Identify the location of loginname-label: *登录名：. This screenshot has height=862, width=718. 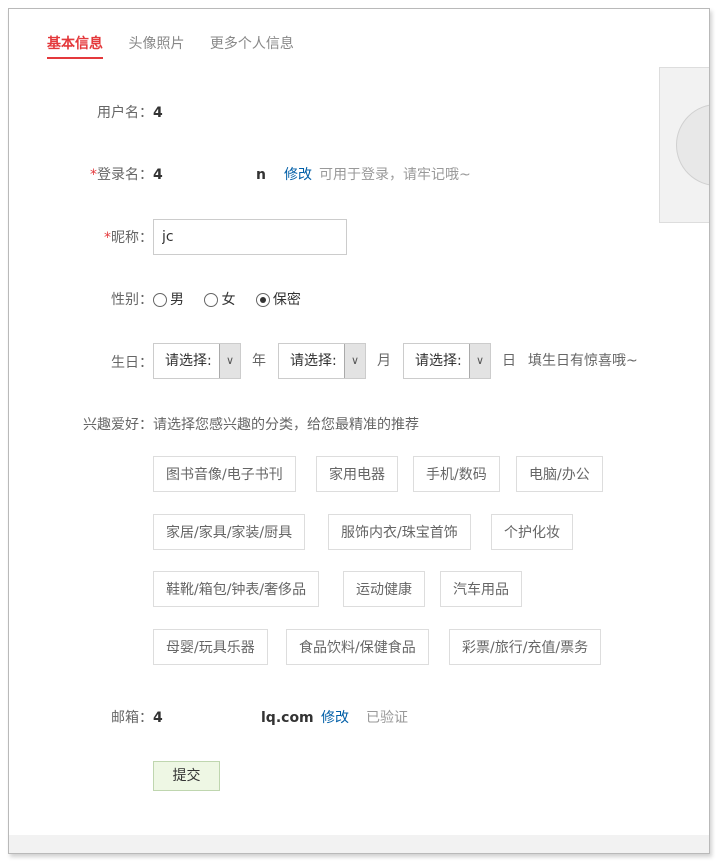
(121, 175).